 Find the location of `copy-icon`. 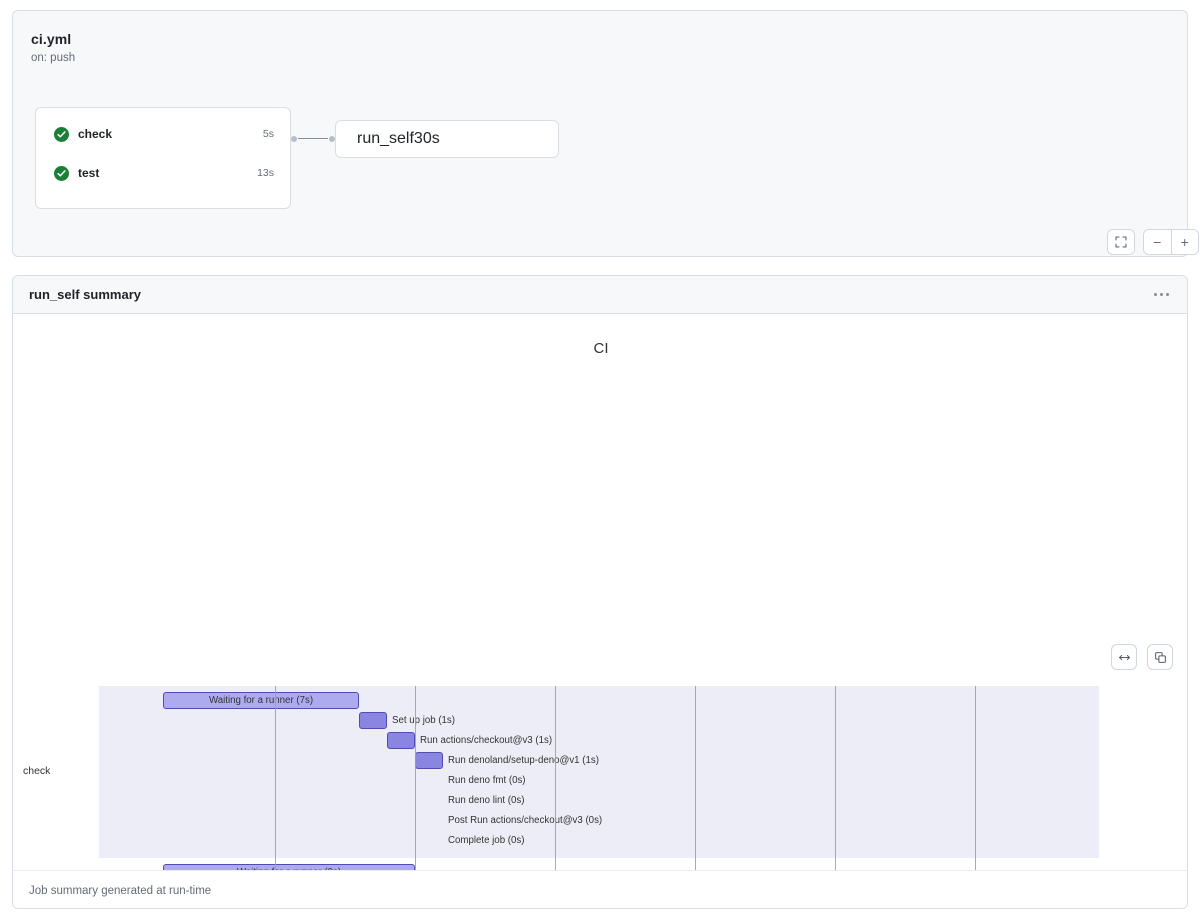

copy-icon is located at coordinates (1160, 657).